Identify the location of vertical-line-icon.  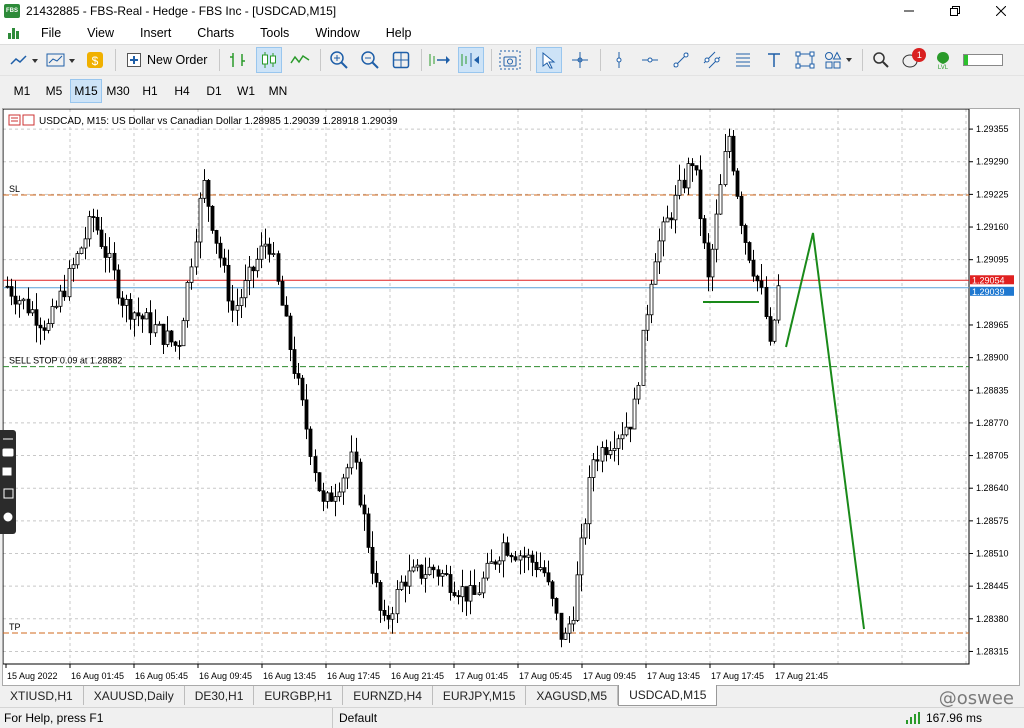
(619, 60).